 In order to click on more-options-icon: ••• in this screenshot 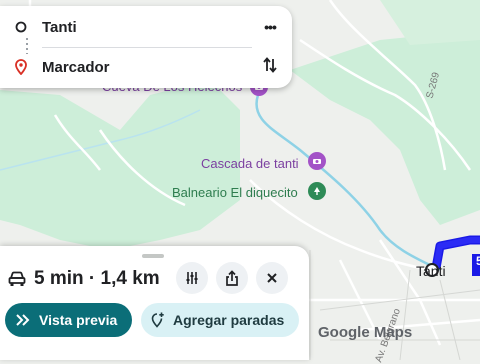, I will do `click(270, 27)`.